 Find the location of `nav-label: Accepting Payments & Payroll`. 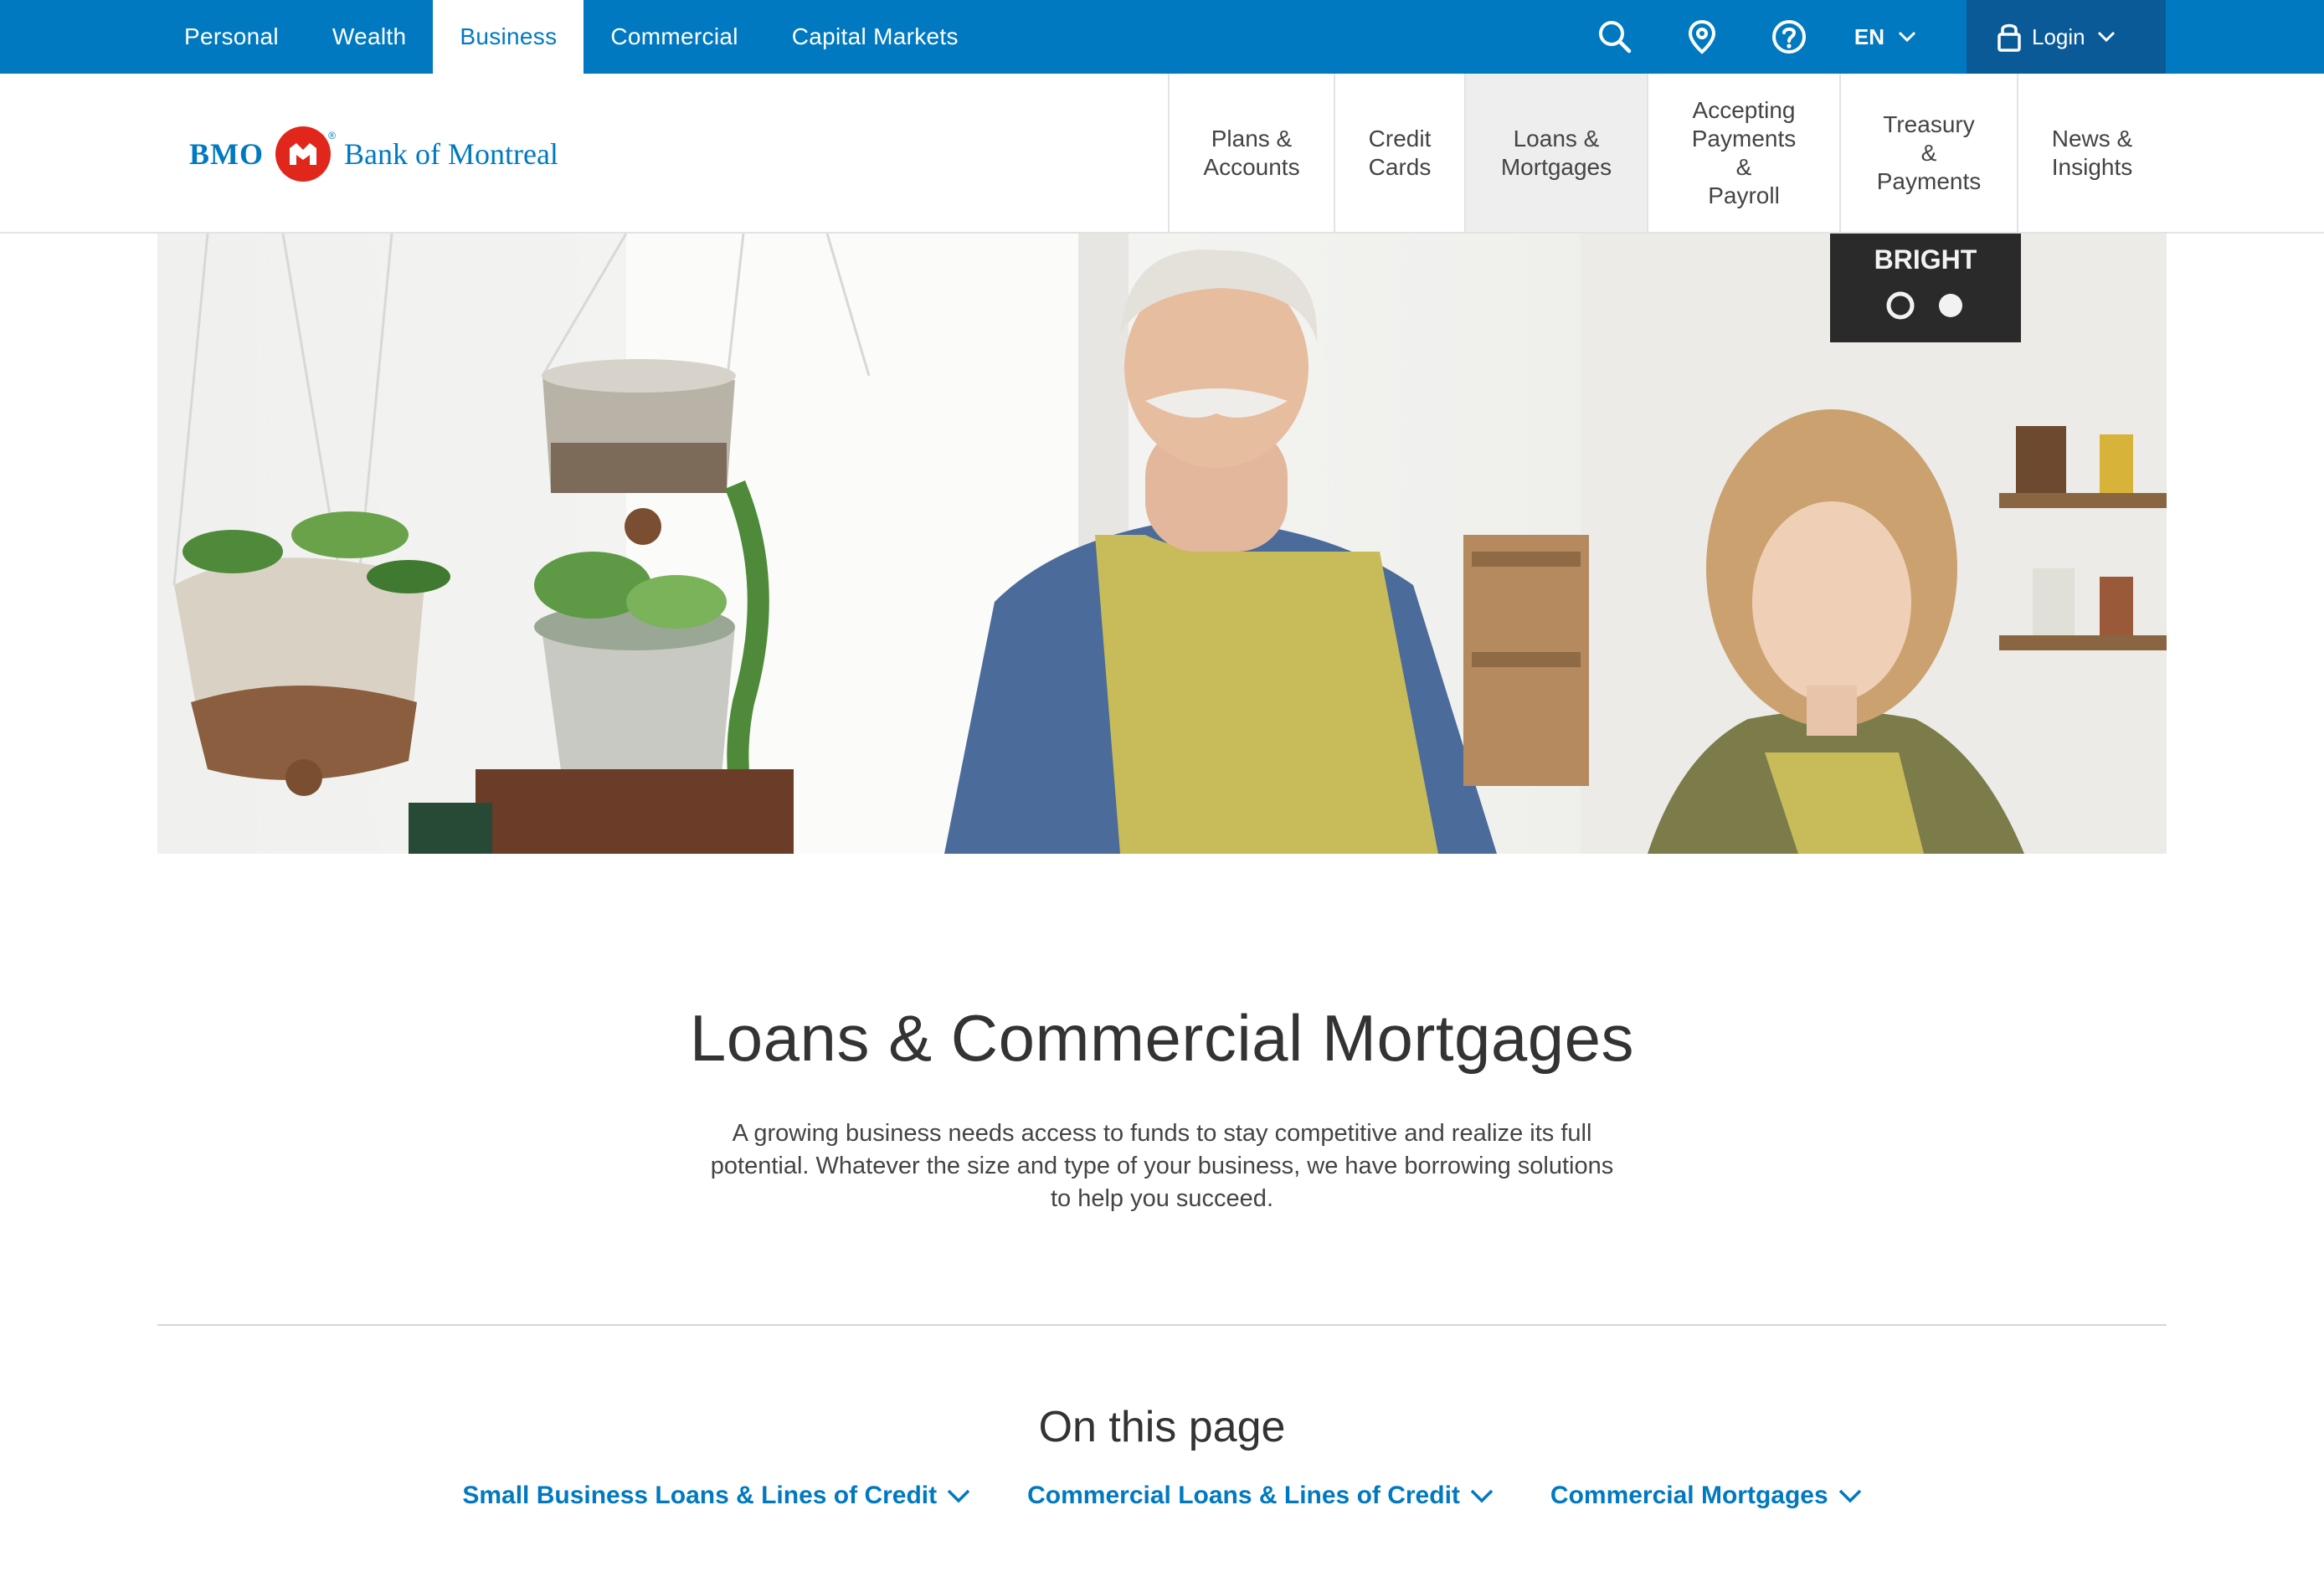

nav-label: Accepting Payments & Payroll is located at coordinates (1744, 152).